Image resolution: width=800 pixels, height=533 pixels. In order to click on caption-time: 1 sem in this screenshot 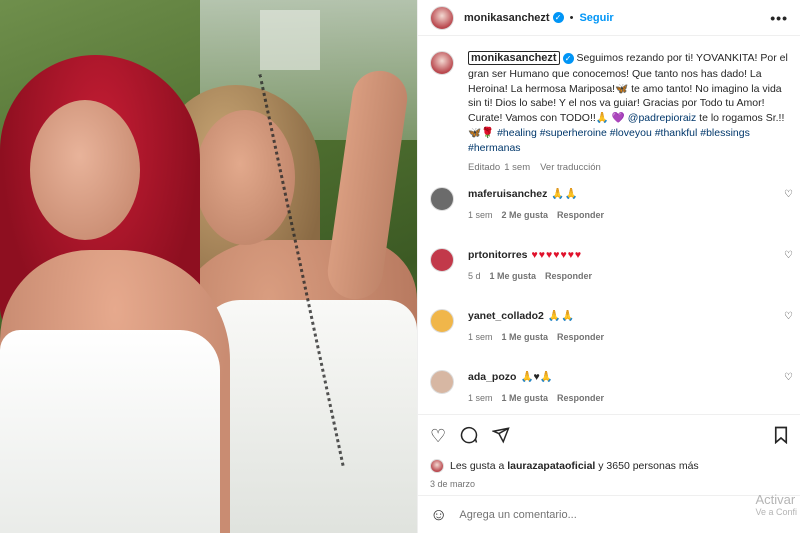, I will do `click(517, 167)`.